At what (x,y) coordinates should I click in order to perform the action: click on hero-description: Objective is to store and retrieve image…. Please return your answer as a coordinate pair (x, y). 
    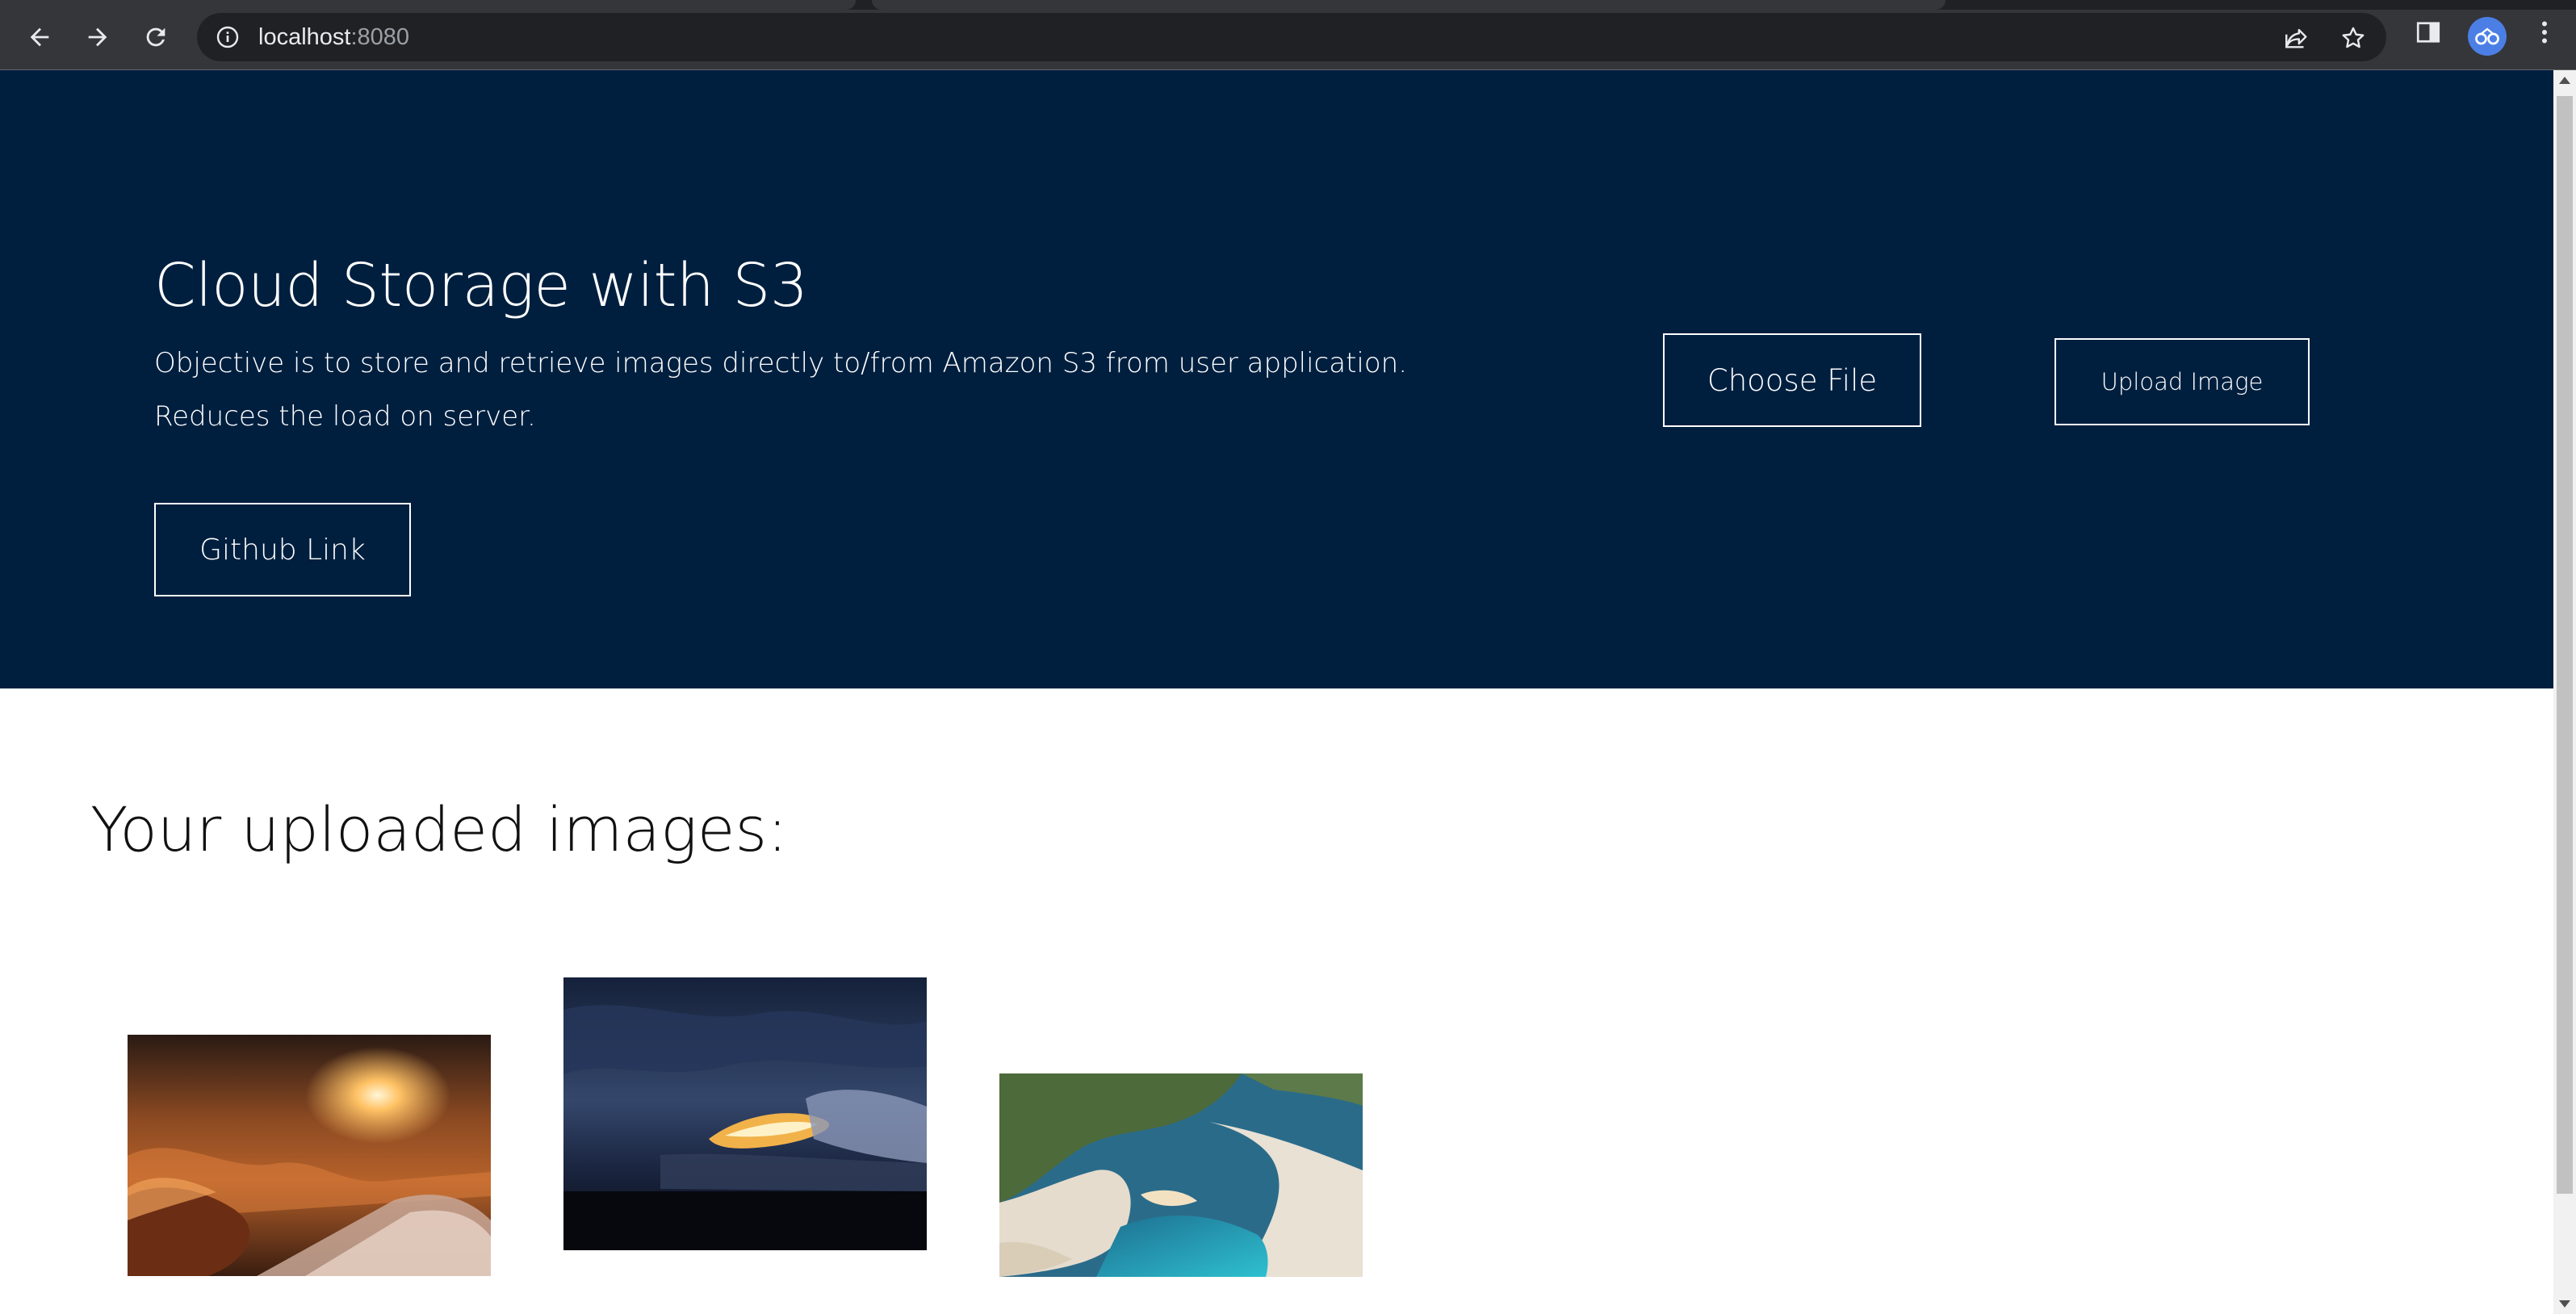
    Looking at the image, I should click on (841, 390).